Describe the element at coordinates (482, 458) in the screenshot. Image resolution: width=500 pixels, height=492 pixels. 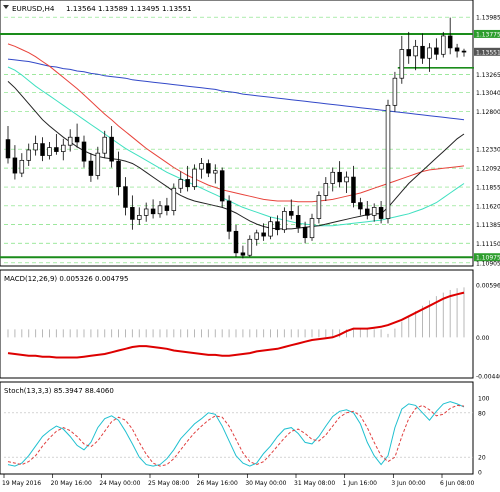
I see `stoch-axis-label: 20` at that location.